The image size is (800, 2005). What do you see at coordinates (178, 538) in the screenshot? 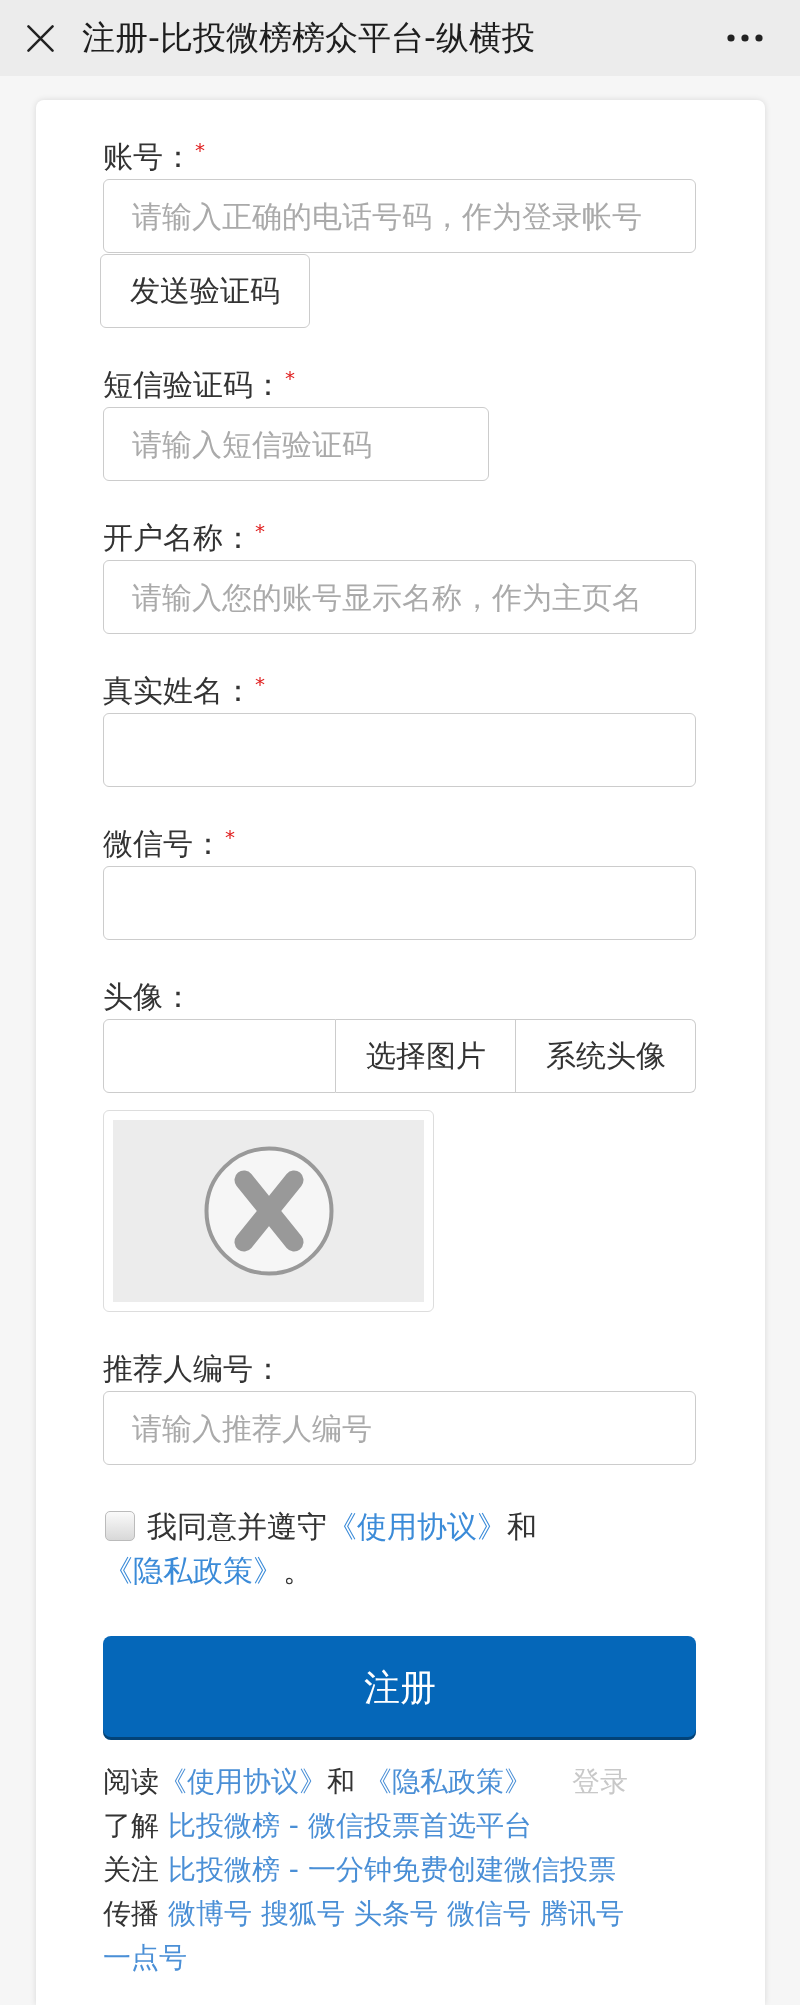
I see `field-label: 开户名称：` at bounding box center [178, 538].